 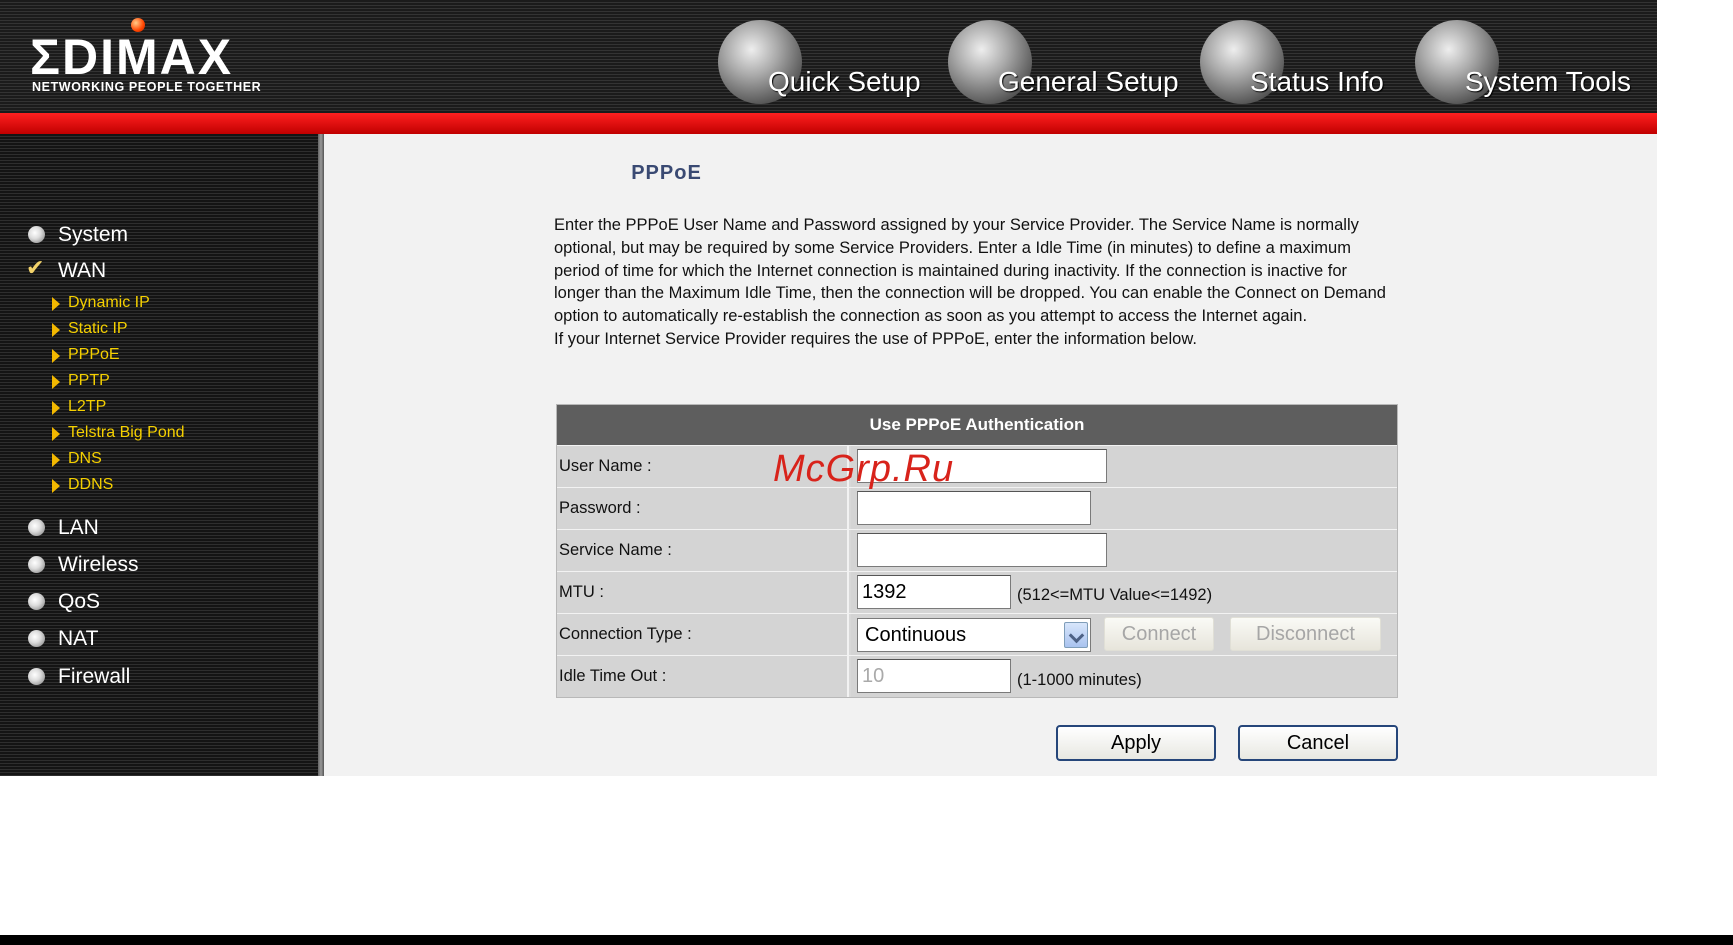 I want to click on field-cell: 10 (1-1000 minutes), so click(x=1124, y=676).